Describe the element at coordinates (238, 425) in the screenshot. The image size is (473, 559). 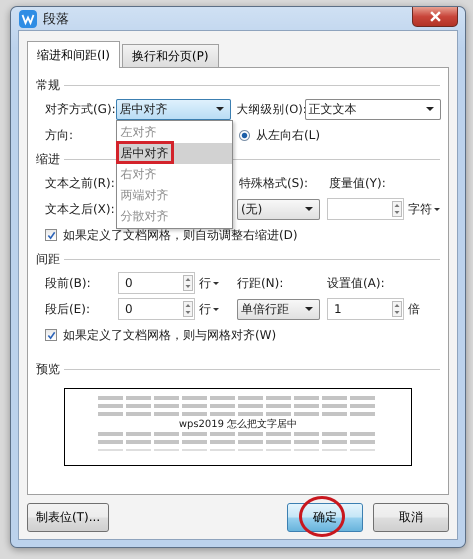
I see `preview-sample-text: wps2019 怎么把文字居中` at that location.